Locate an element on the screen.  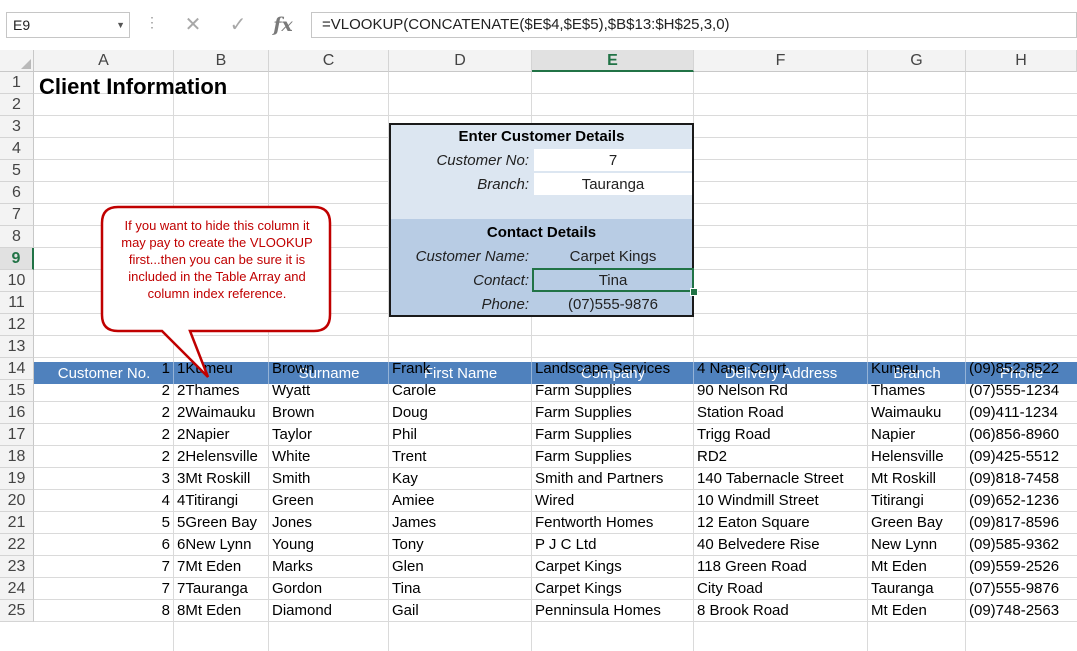
table-cell: RD2 is located at coordinates (782, 457).